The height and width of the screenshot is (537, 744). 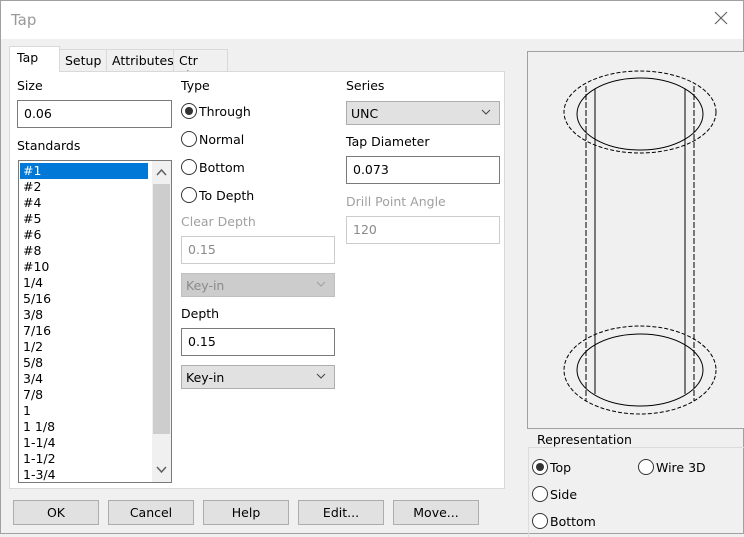 I want to click on tab-tap: Tap, so click(x=34, y=59).